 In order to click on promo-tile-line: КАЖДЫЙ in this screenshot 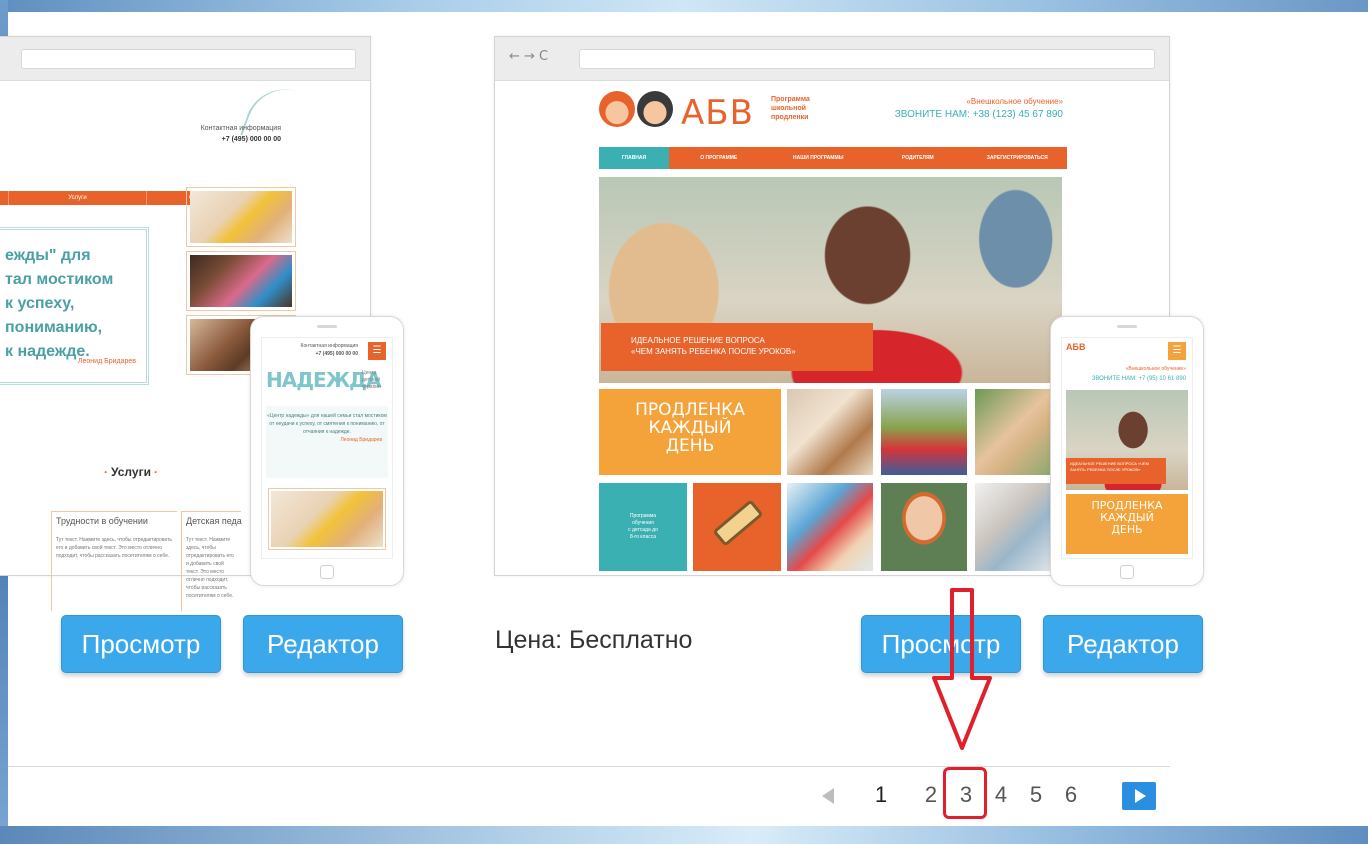, I will do `click(690, 428)`.